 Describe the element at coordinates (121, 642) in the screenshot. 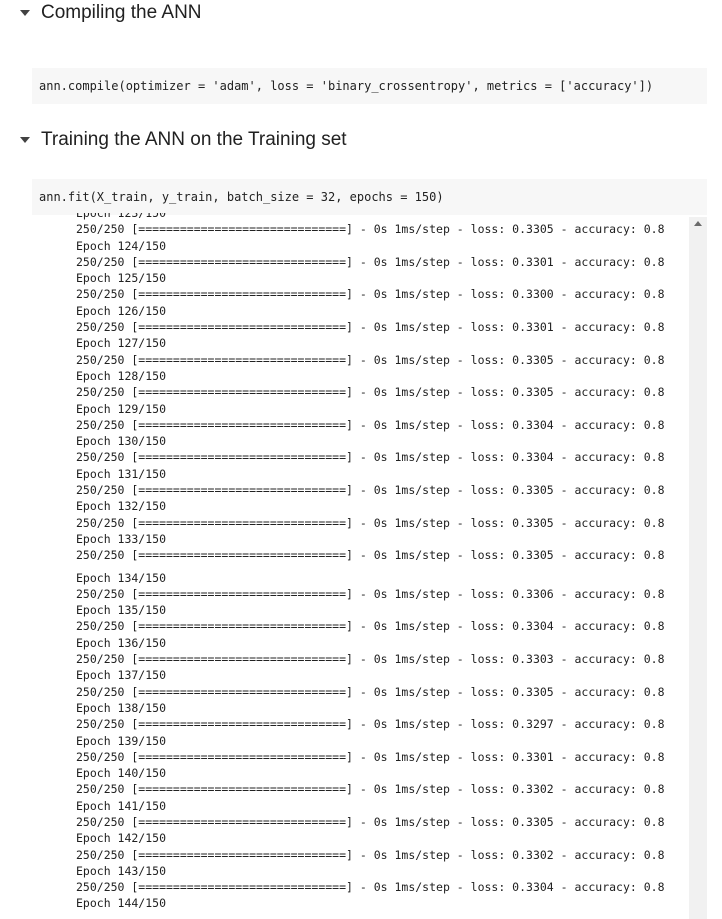

I see `output-line: Epoch 136/150` at that location.